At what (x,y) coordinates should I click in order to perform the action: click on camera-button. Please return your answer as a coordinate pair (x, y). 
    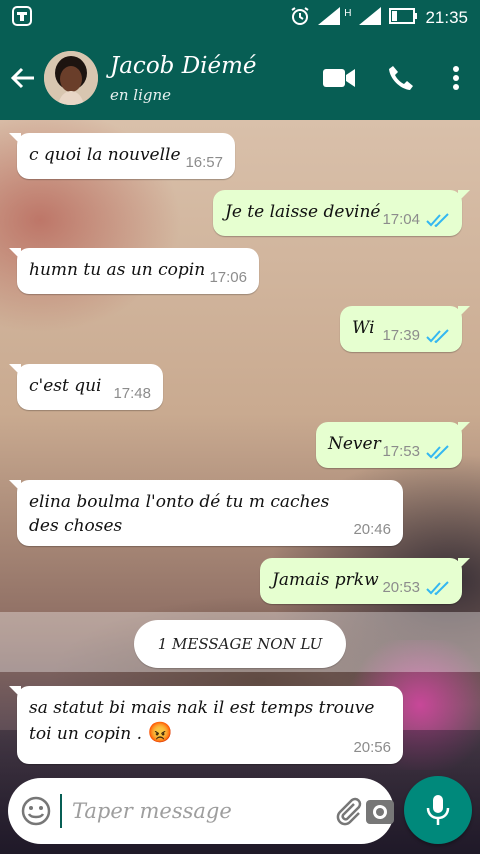
    Looking at the image, I should click on (380, 811).